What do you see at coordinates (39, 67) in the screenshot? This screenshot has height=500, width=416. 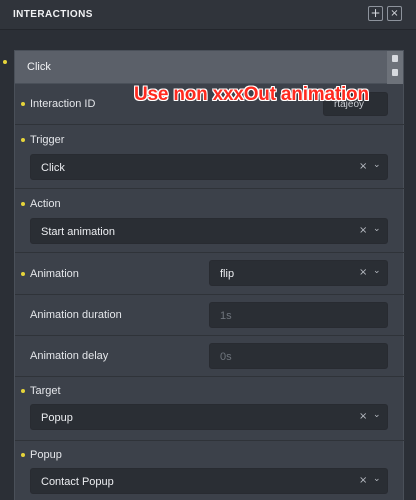 I see `interaction-title: Click` at bounding box center [39, 67].